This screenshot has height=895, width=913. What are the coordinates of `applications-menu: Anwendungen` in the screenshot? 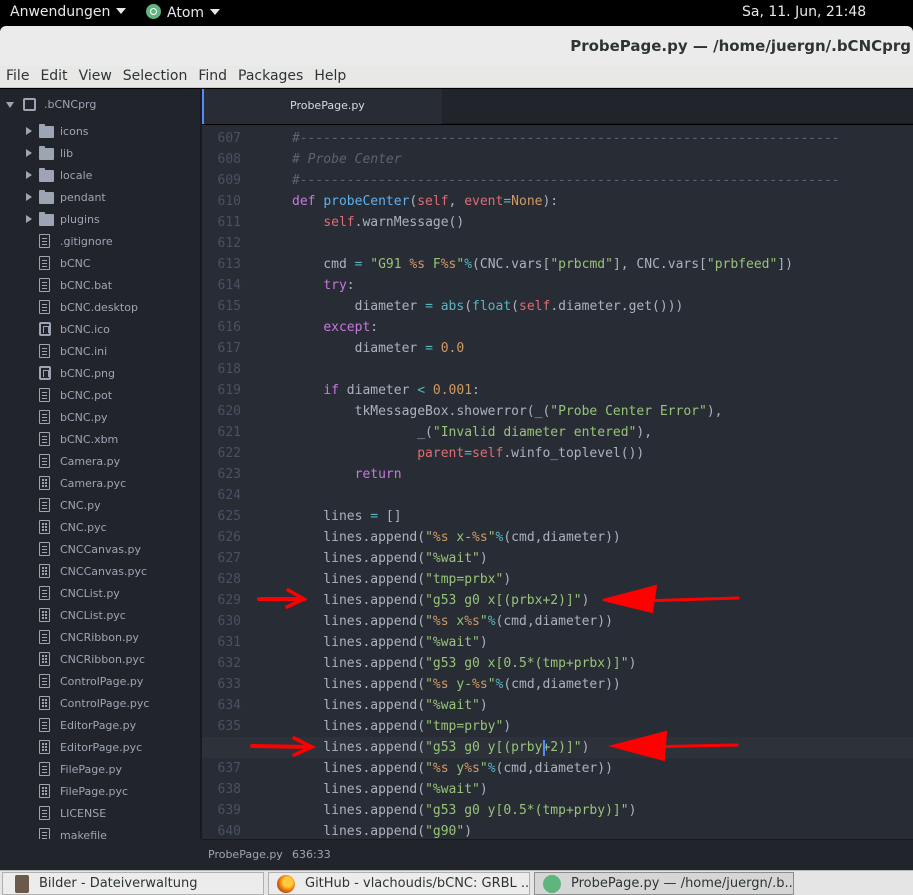 It's located at (68, 12).